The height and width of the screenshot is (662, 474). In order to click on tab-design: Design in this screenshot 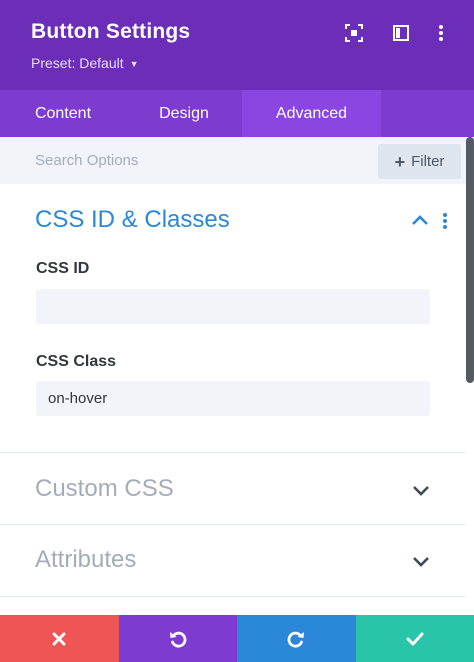, I will do `click(184, 113)`.